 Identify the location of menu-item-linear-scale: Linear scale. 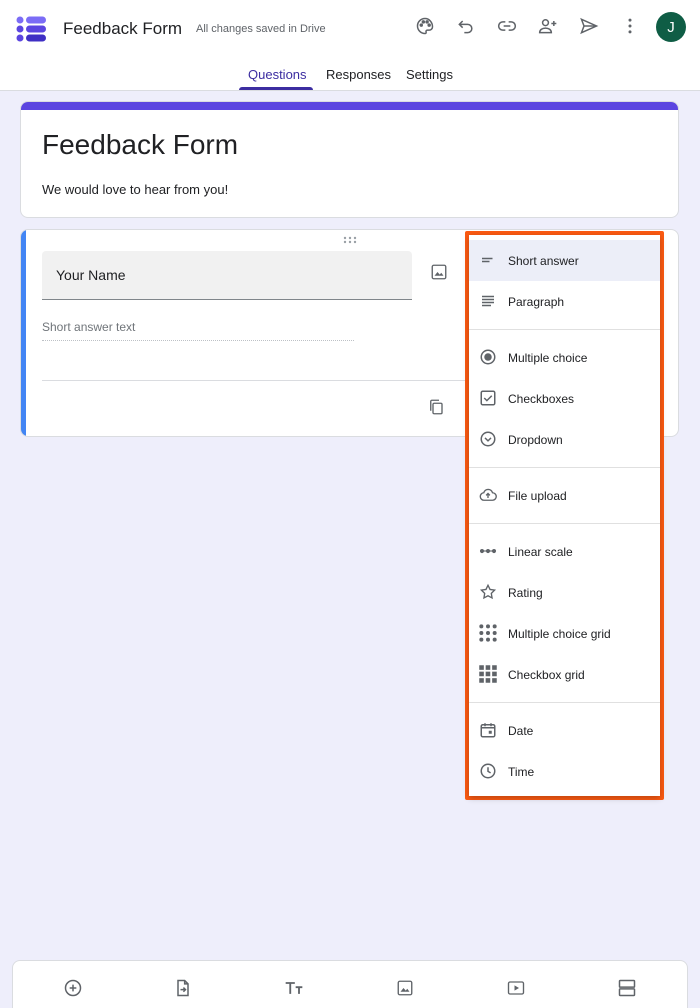
(564, 551).